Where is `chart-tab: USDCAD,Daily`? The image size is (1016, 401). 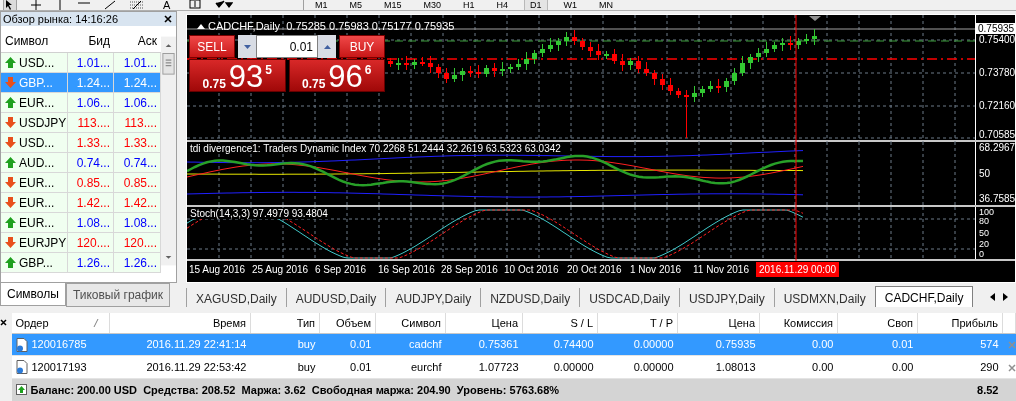 chart-tab: USDCAD,Daily is located at coordinates (629, 297).